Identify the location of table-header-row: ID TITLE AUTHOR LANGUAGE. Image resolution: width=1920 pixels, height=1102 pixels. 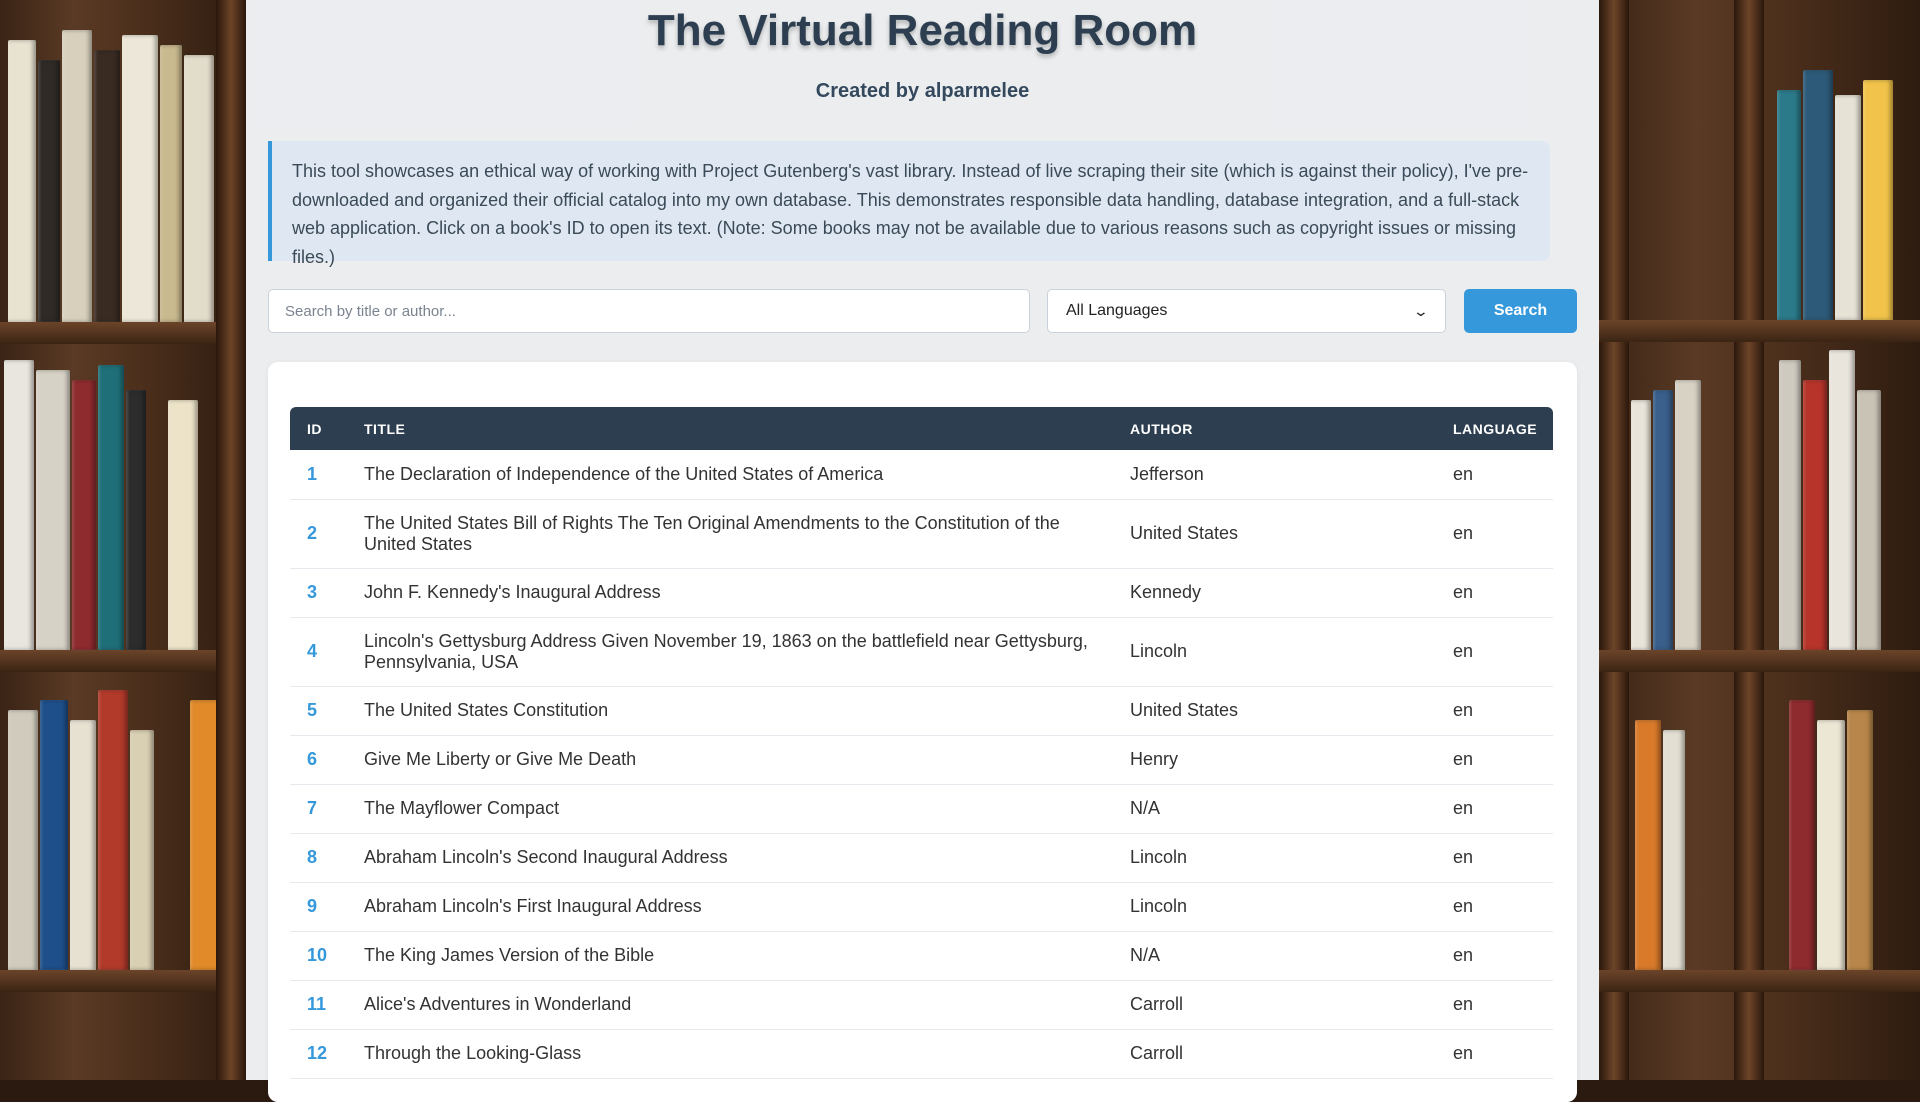
(921, 428).